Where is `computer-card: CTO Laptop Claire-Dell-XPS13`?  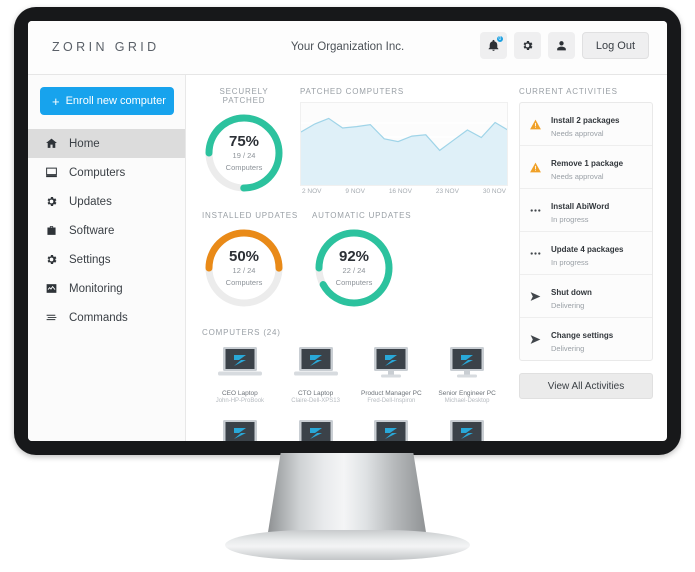
computer-card: CTO Laptop Claire-Dell-XPS13 is located at coordinates (316, 374).